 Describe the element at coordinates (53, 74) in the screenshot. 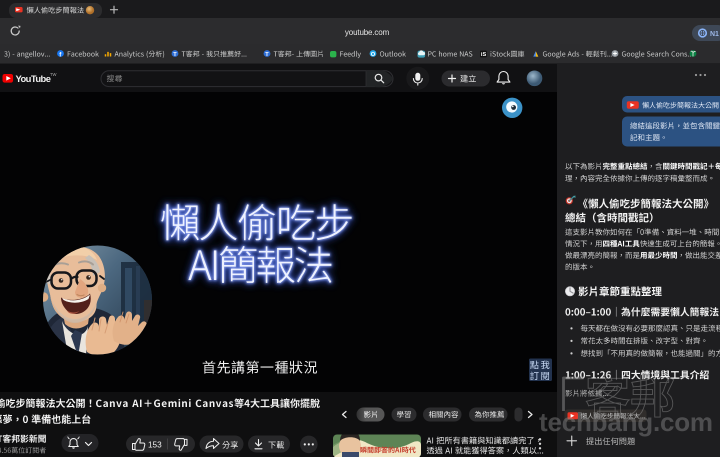

I see `svg-text: TW` at that location.